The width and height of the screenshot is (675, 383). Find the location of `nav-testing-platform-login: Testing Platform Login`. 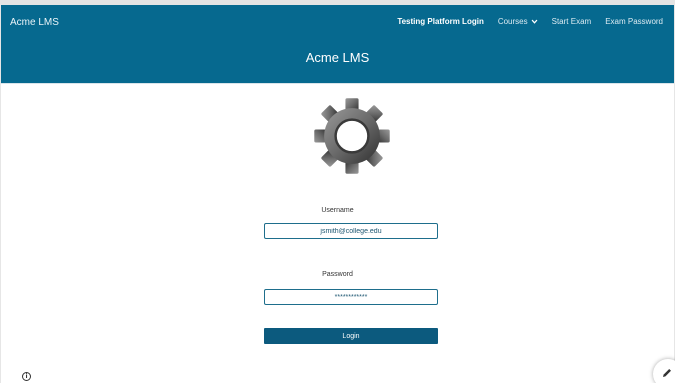

nav-testing-platform-login: Testing Platform Login is located at coordinates (440, 21).